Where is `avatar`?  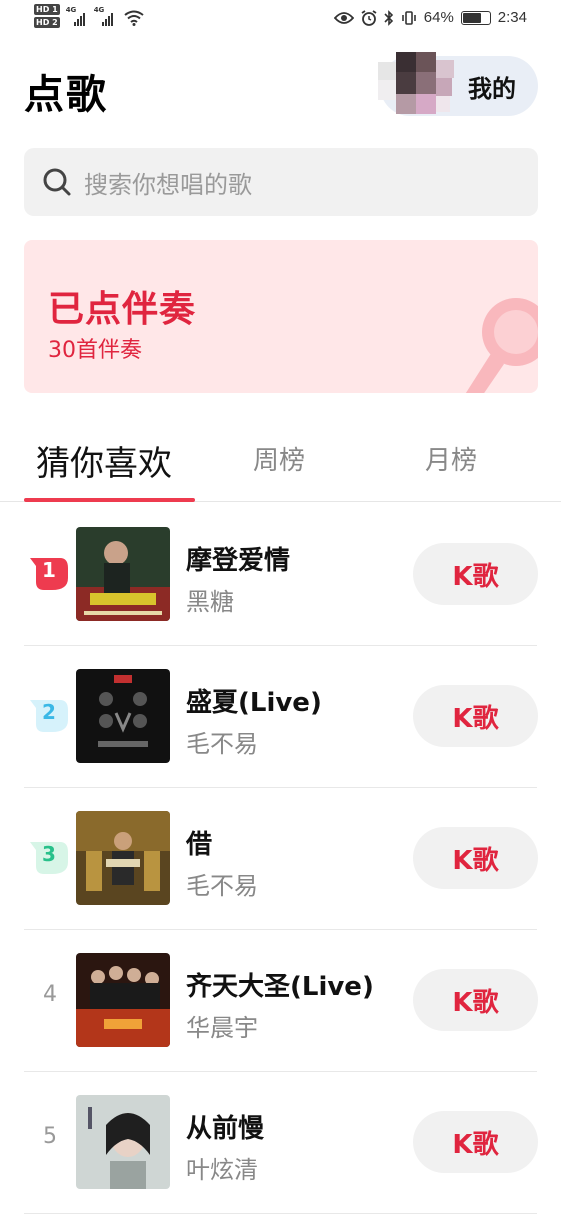
avatar is located at coordinates (421, 87).